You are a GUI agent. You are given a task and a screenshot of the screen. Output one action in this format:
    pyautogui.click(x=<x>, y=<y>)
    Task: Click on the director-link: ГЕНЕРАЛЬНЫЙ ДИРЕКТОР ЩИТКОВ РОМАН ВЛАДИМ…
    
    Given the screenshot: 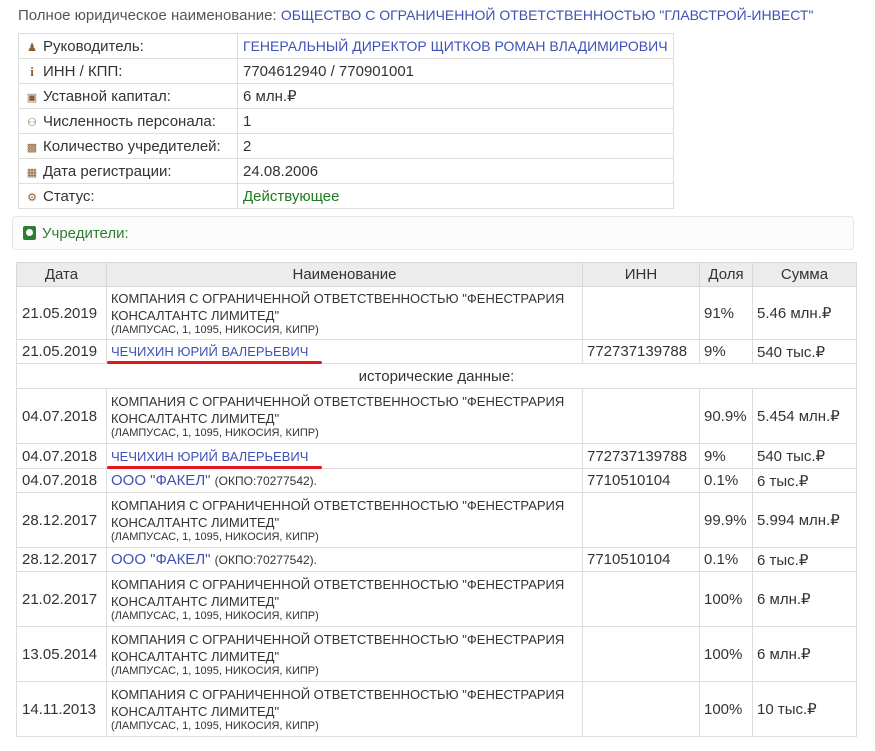 What is the action you would take?
    pyautogui.click(x=455, y=46)
    